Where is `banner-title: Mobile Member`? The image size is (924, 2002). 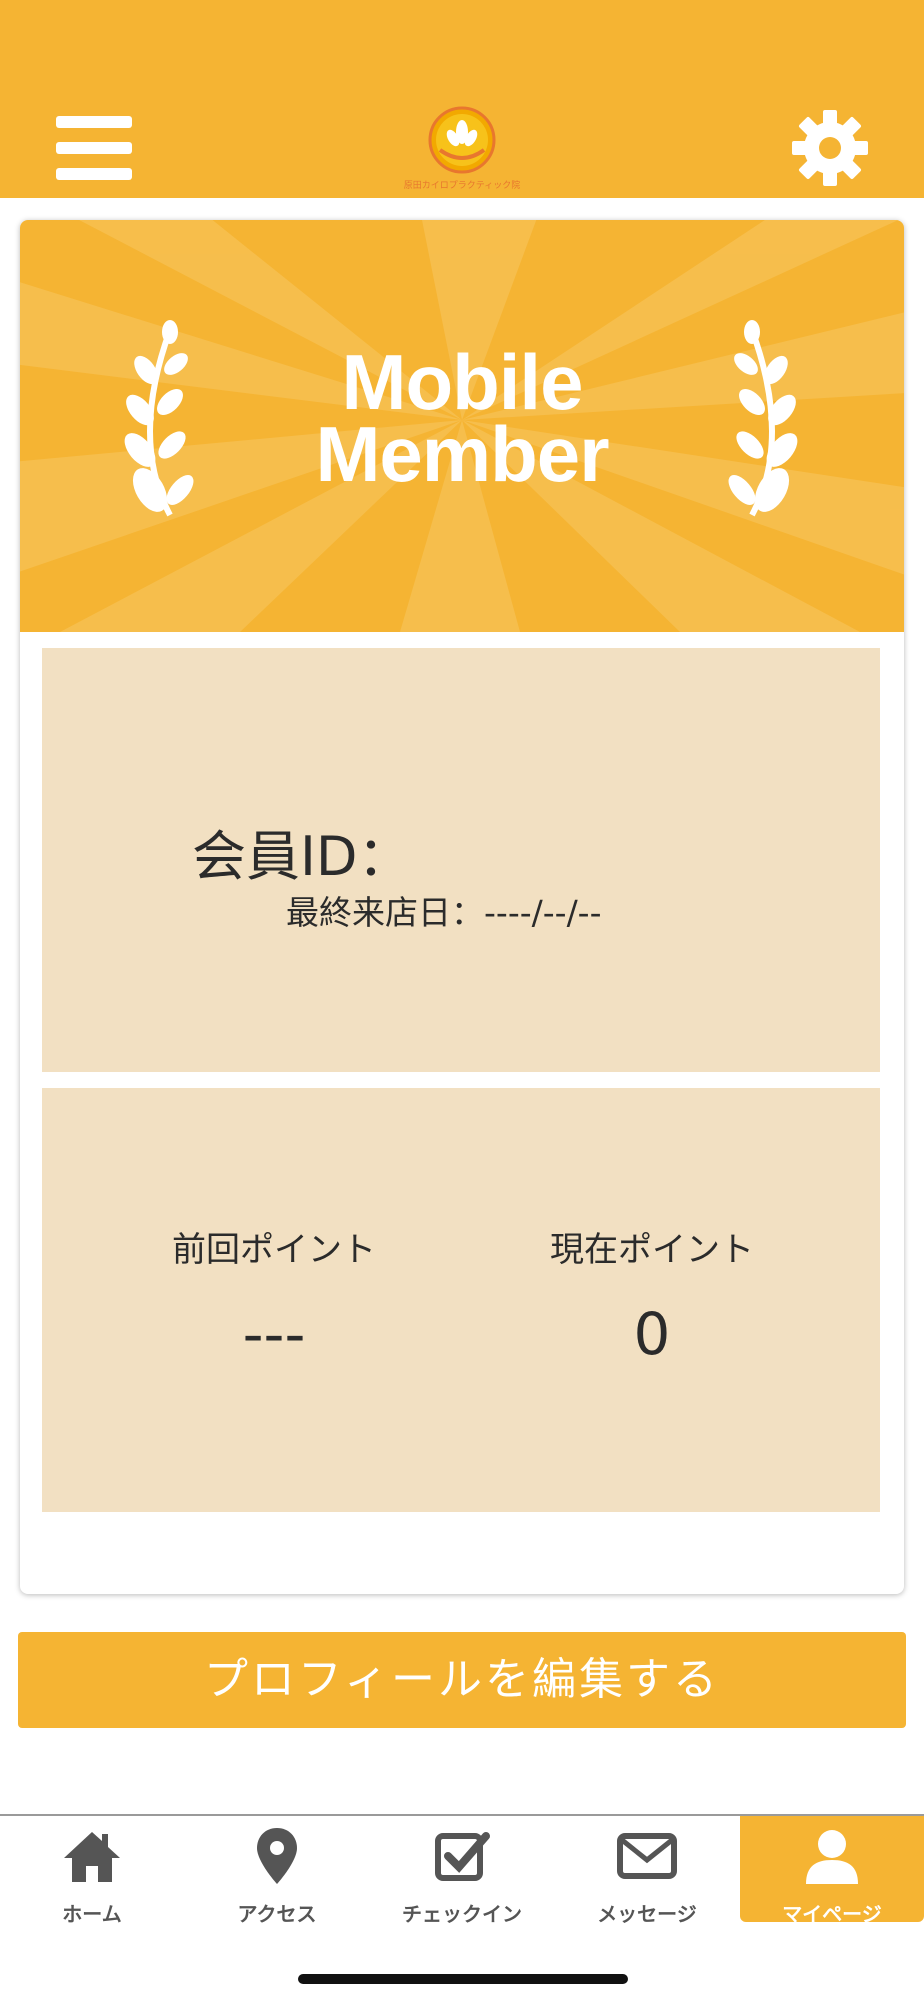
banner-title: Mobile Member is located at coordinates (462, 418).